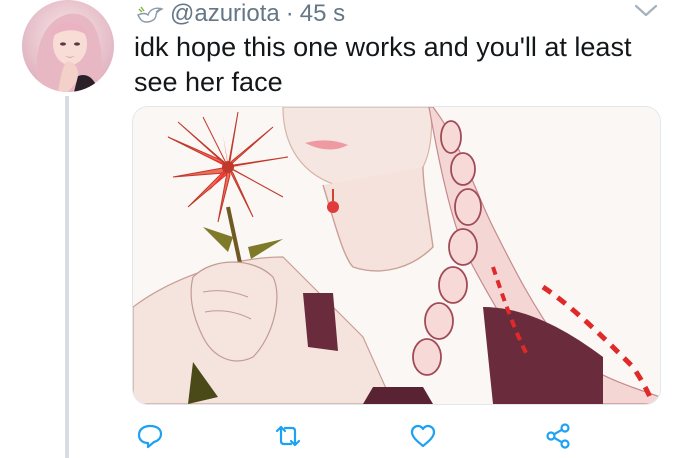 This screenshot has width=680, height=458. I want to click on share-icon, so click(558, 436).